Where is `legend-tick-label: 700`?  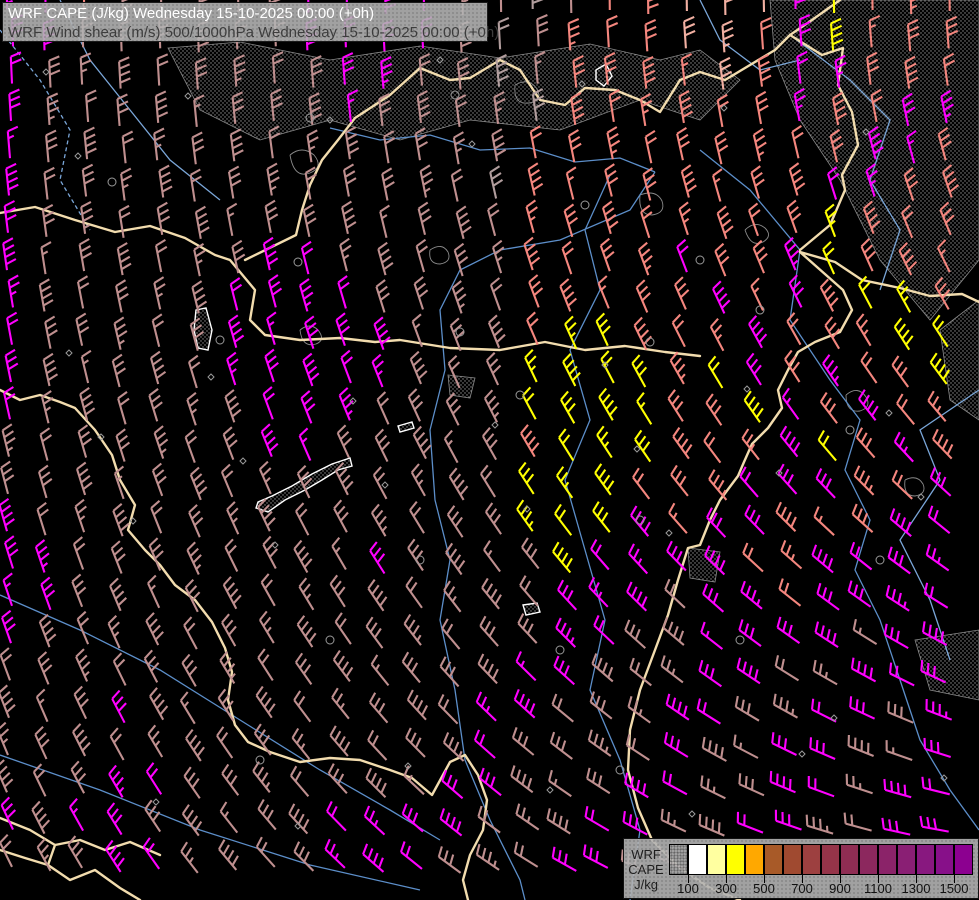
legend-tick-label: 700 is located at coordinates (802, 888).